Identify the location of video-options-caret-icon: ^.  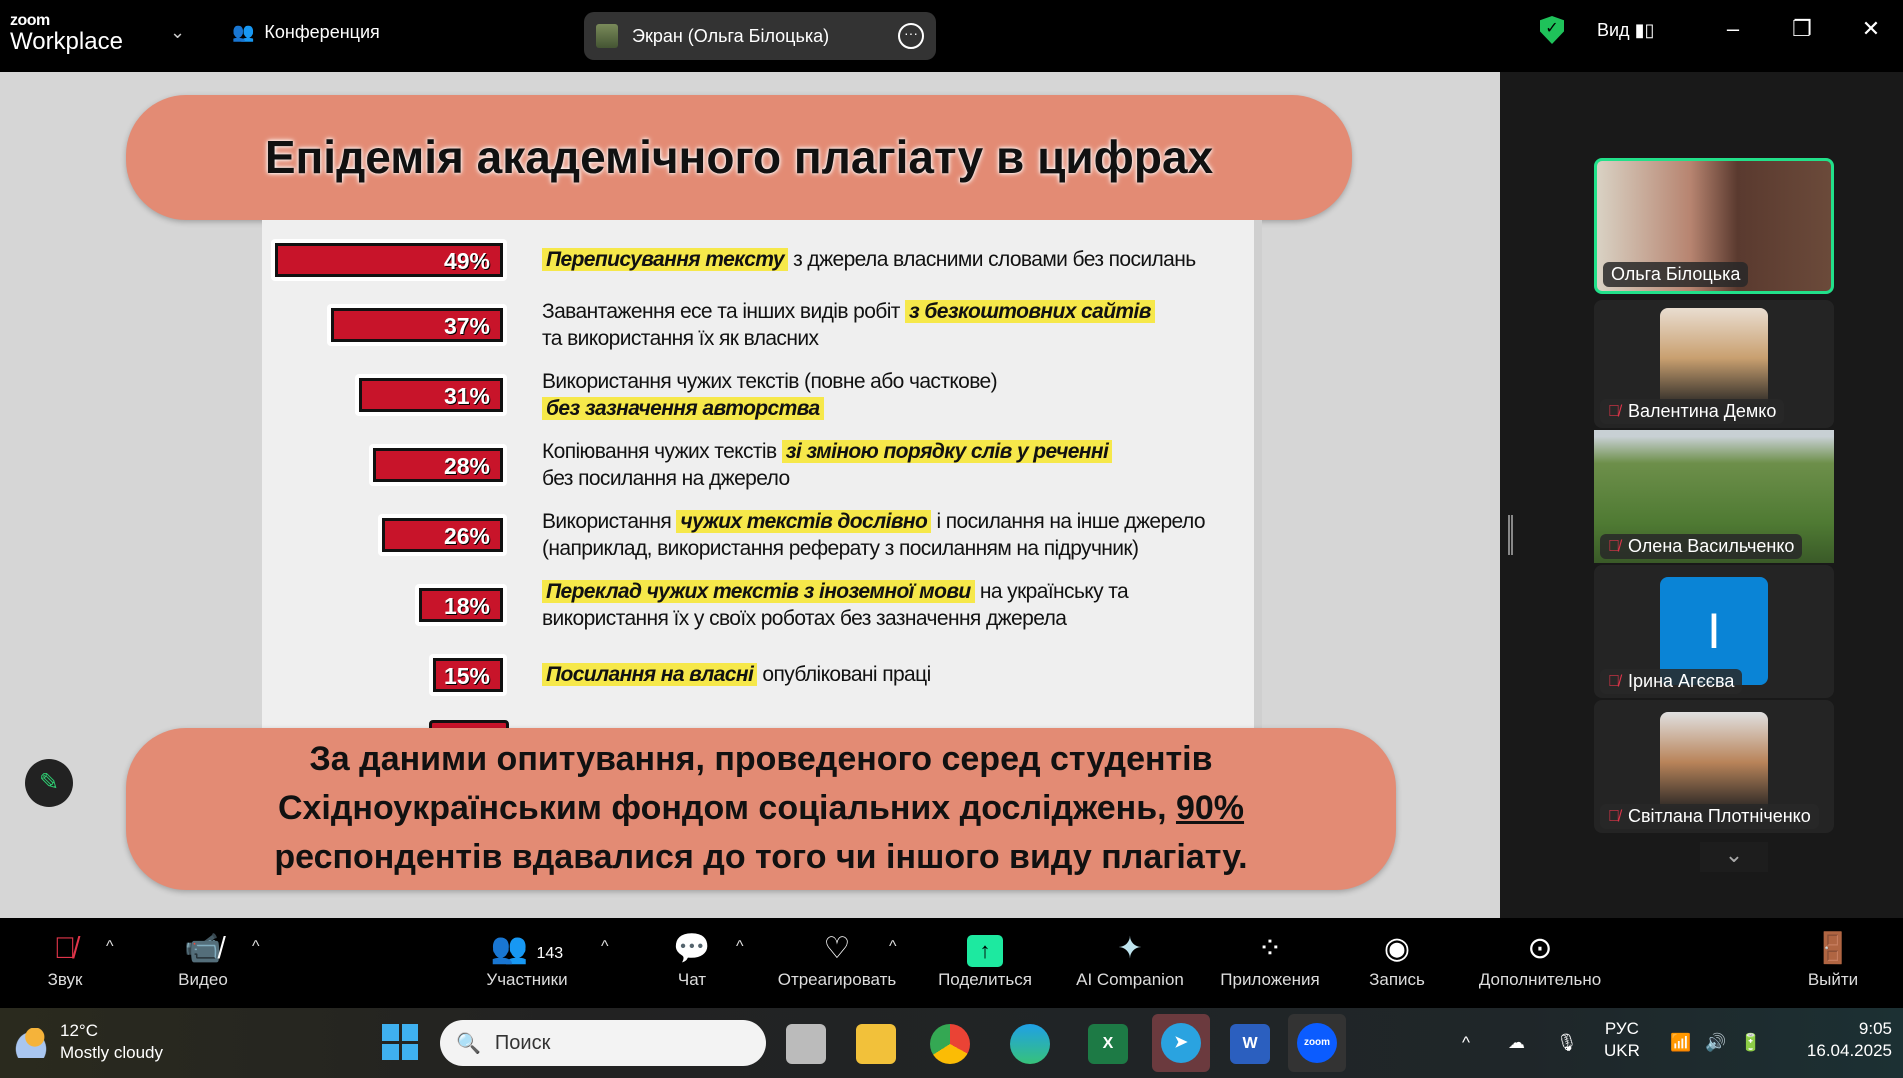
(256, 947).